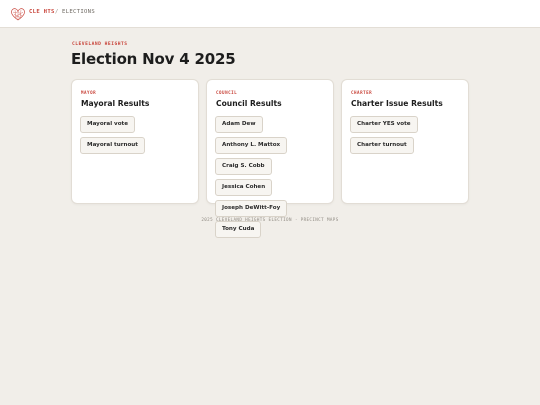  What do you see at coordinates (18, 14) in the screenshot?
I see `heart-map-icon` at bounding box center [18, 14].